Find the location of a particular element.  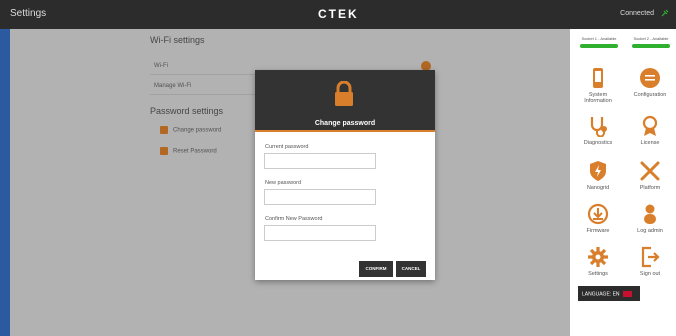

phone-icon is located at coordinates (598, 78).